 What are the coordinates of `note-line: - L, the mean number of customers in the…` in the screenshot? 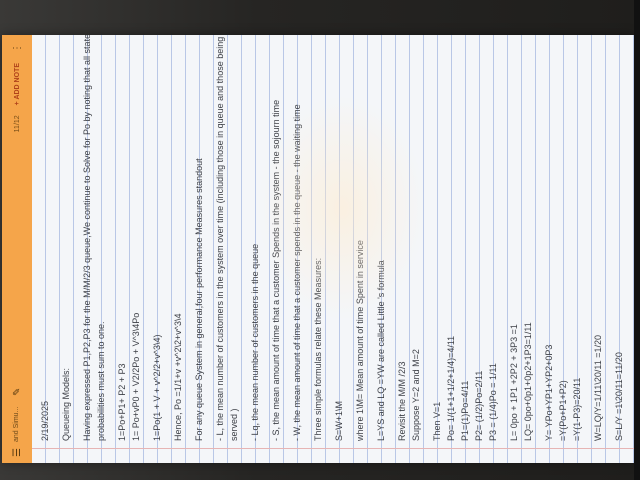 It's located at (220, 238).